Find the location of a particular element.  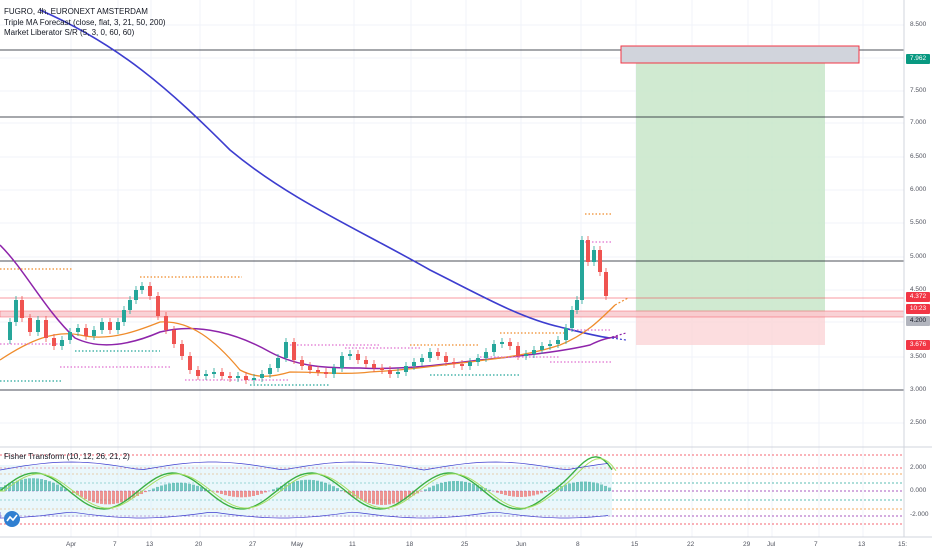

price-axis-label: 8.500 is located at coordinates (918, 24).